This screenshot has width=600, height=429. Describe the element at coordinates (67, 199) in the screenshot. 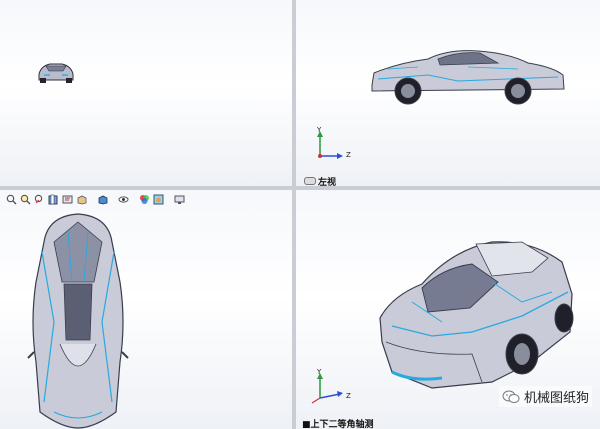

I see `dynamic-annotation-icon` at that location.